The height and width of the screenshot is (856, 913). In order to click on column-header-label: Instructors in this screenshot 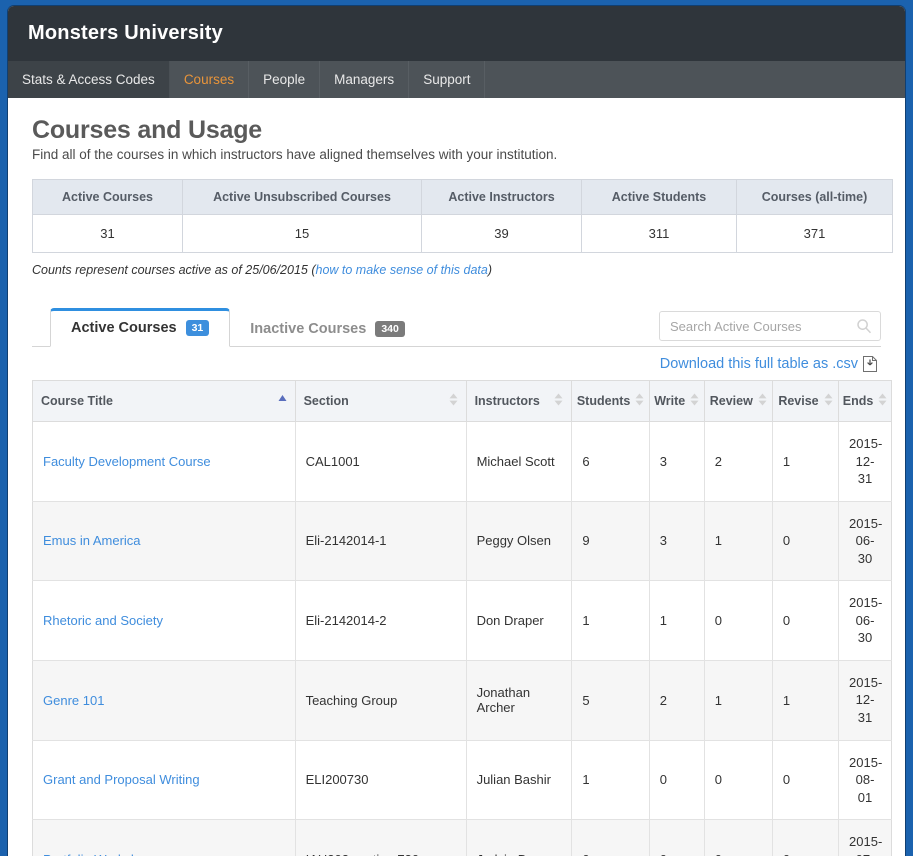, I will do `click(507, 401)`.